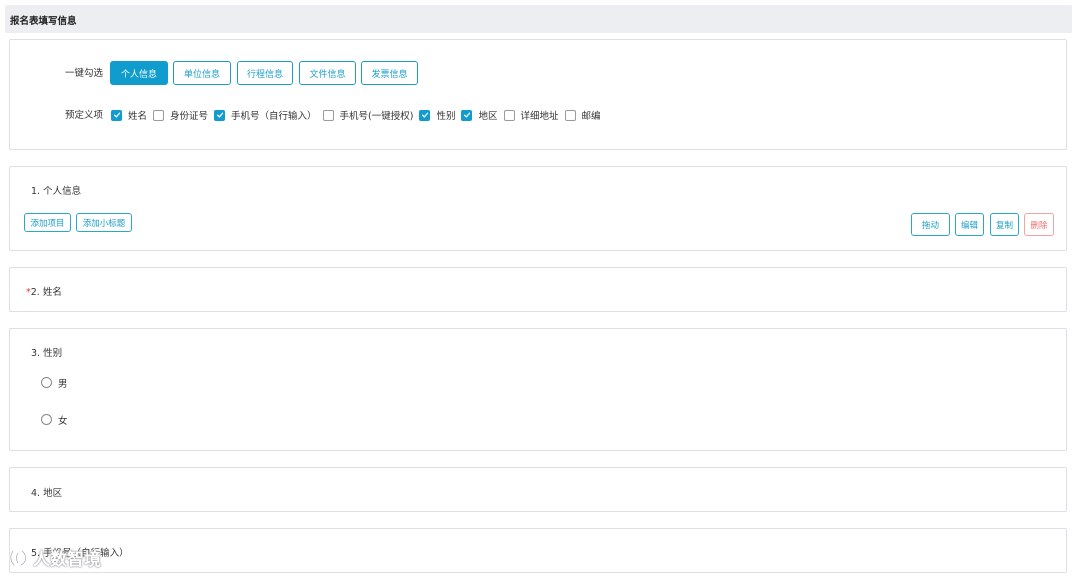 The width and height of the screenshot is (1080, 579). Describe the element at coordinates (538, 289) in the screenshot. I see `section-card-name: *2. 姓名` at that location.